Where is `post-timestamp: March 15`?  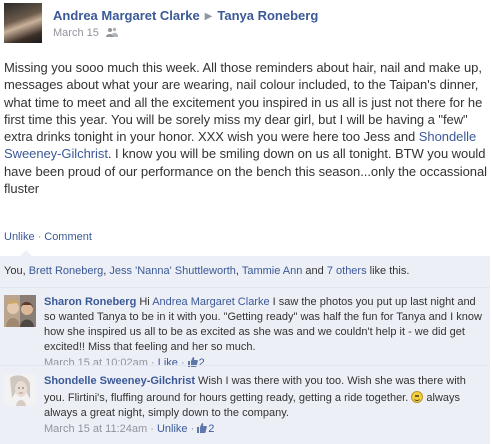
post-timestamp: March 15 is located at coordinates (76, 33).